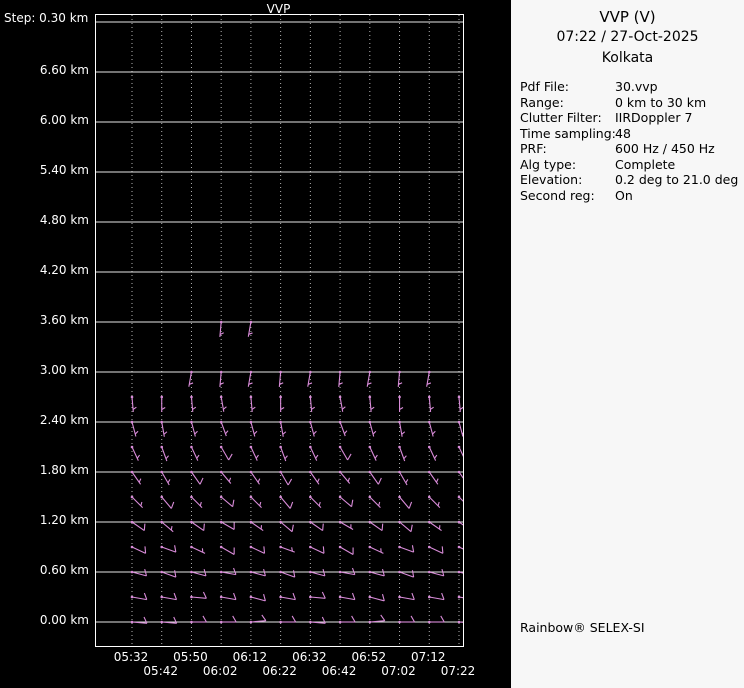 Image resolution: width=744 pixels, height=688 pixels. I want to click on info-label: Clutter Filter:, so click(561, 117).